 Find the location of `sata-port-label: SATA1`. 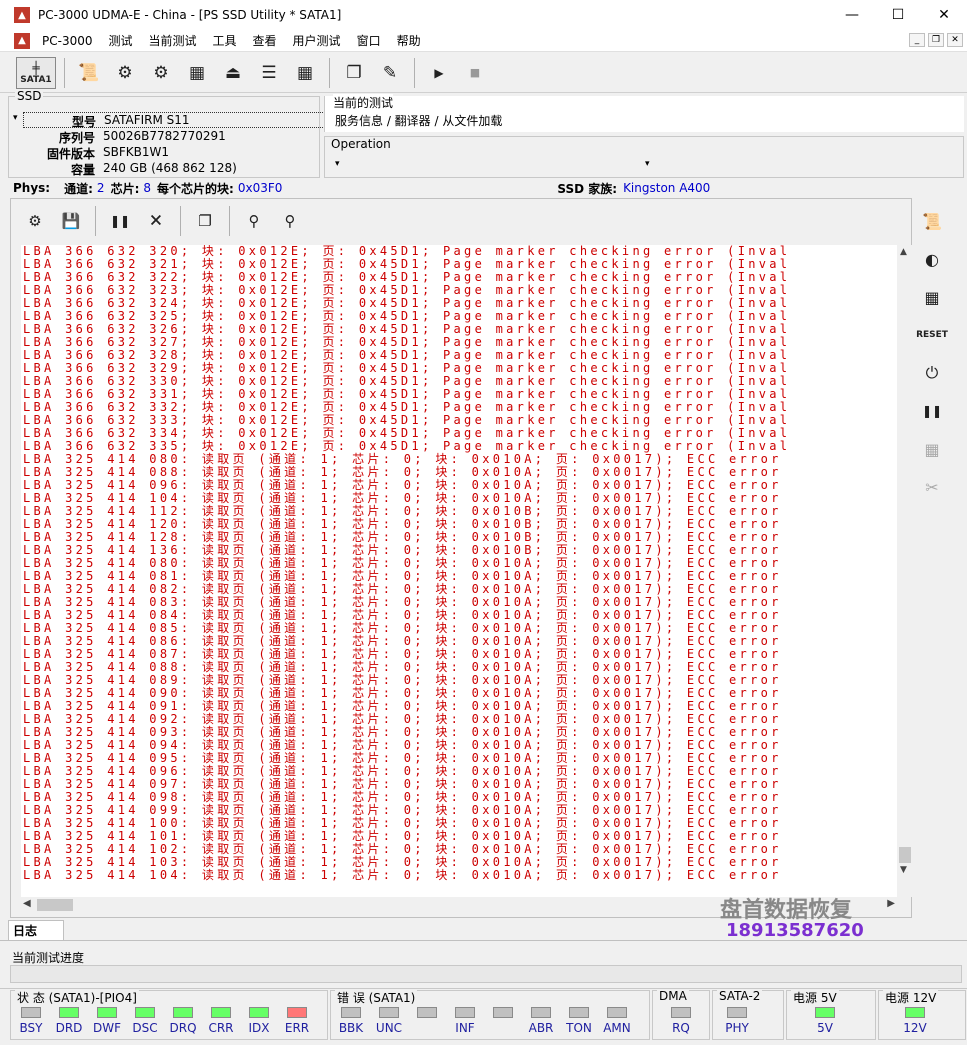

sata-port-label: SATA1 is located at coordinates (36, 79).